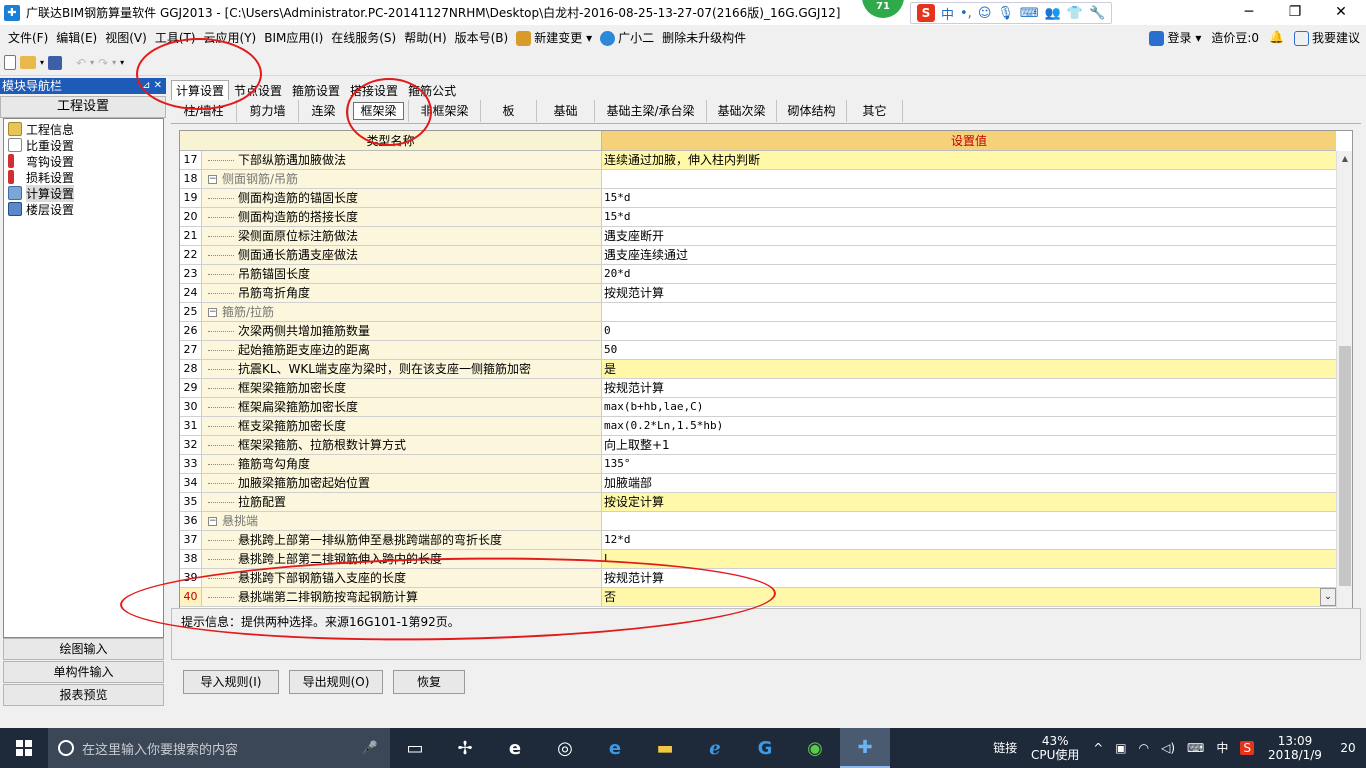  I want to click on table-row: 22 侧面通长筋遇支座做法 遇支座连续通过, so click(758, 255).